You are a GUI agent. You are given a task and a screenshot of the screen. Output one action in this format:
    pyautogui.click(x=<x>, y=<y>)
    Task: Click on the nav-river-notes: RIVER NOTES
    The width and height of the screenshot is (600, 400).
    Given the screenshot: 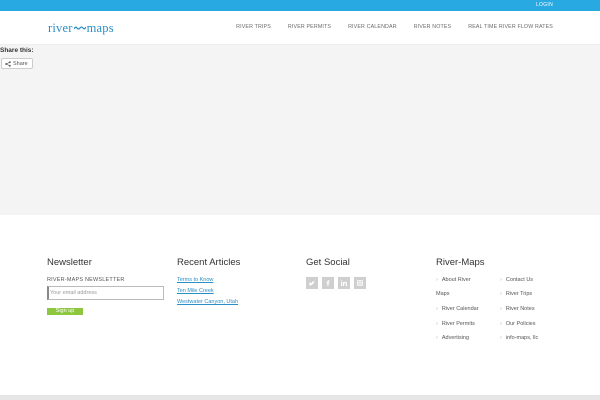 What is the action you would take?
    pyautogui.click(x=433, y=27)
    